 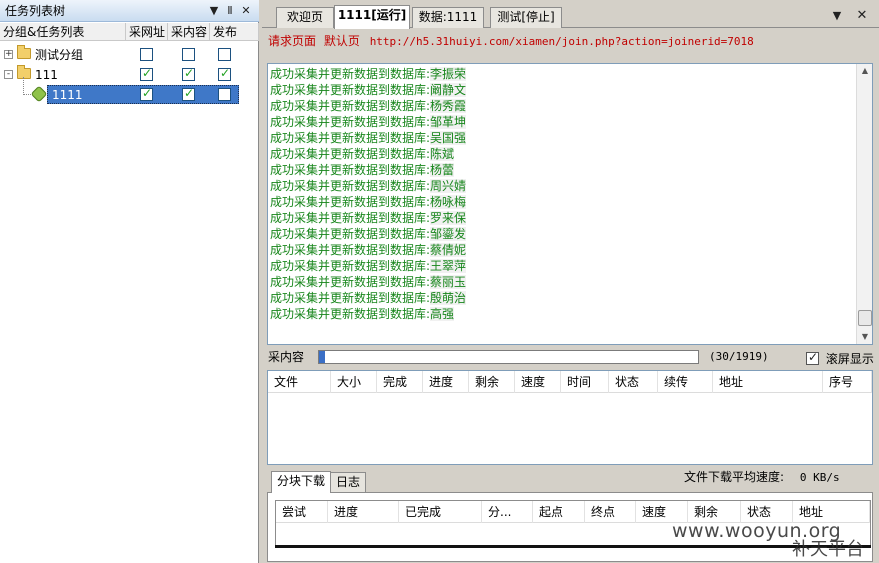 What do you see at coordinates (362, 154) in the screenshot?
I see `log-line: 成功采集并更新数据到数据库:陈斌` at bounding box center [362, 154].